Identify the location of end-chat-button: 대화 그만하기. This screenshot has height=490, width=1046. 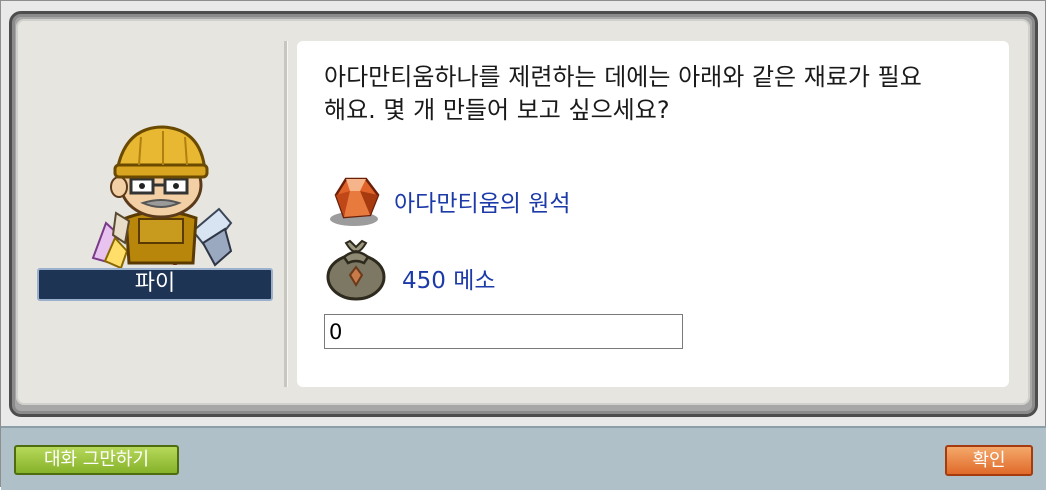
(96, 460).